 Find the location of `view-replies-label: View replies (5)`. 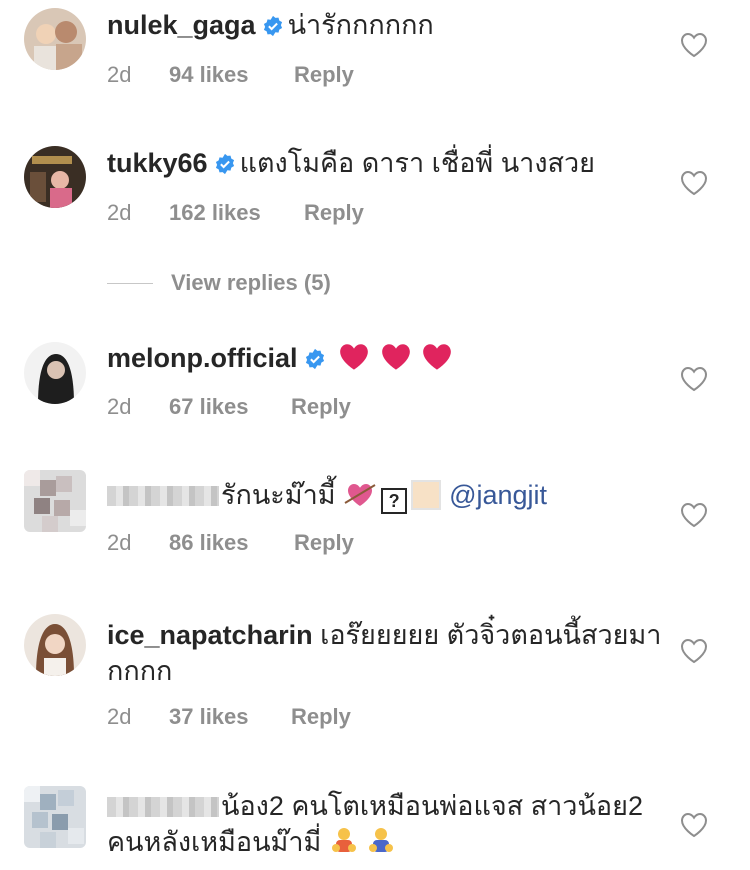

view-replies-label: View replies (5) is located at coordinates (251, 282).